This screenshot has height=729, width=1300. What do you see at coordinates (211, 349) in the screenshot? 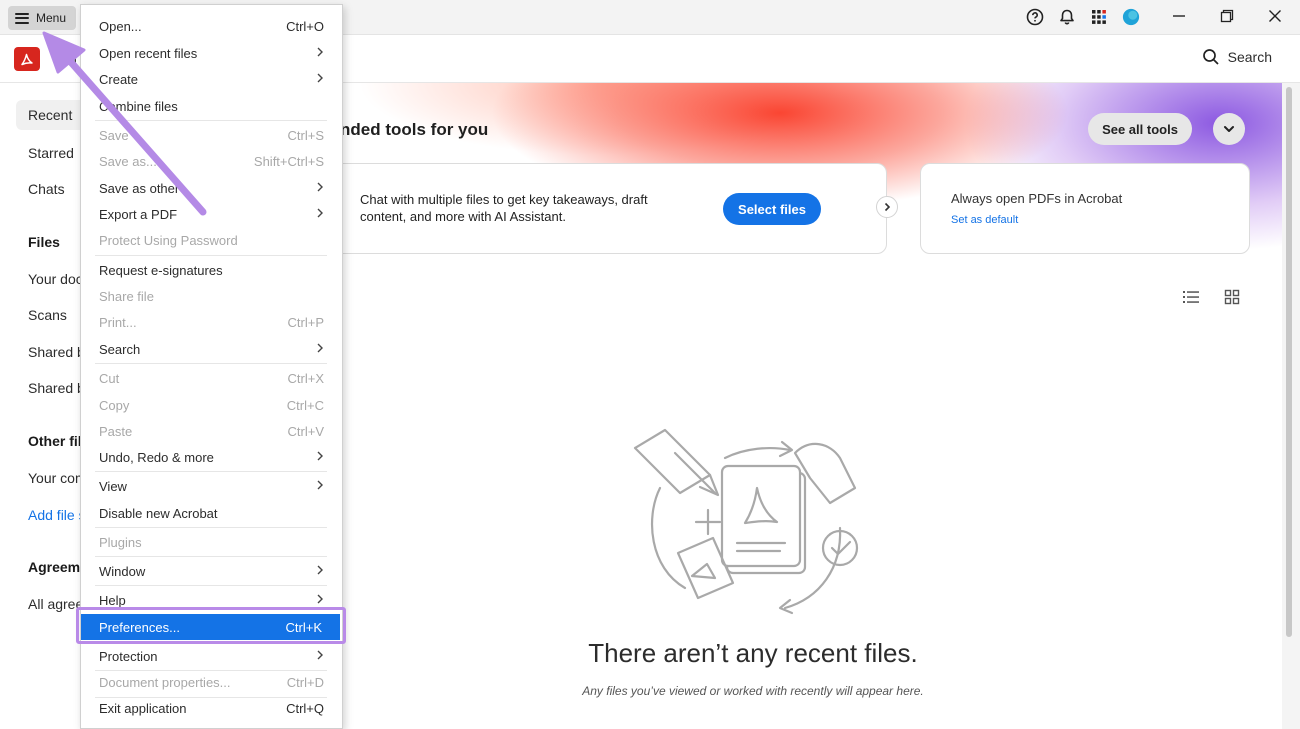
I see `menu-item-search: Search` at bounding box center [211, 349].